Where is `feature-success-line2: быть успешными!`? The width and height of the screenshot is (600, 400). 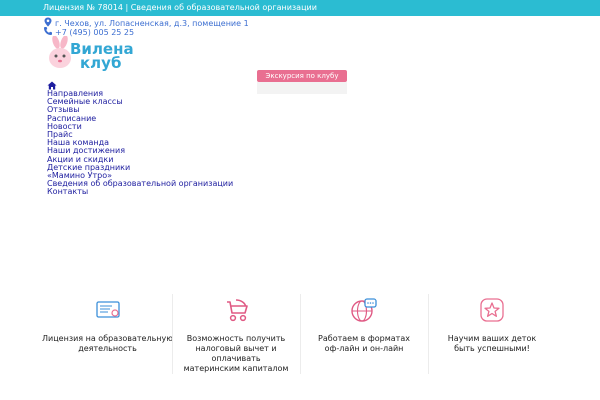
feature-success-line2: быть успешными! is located at coordinates (492, 348).